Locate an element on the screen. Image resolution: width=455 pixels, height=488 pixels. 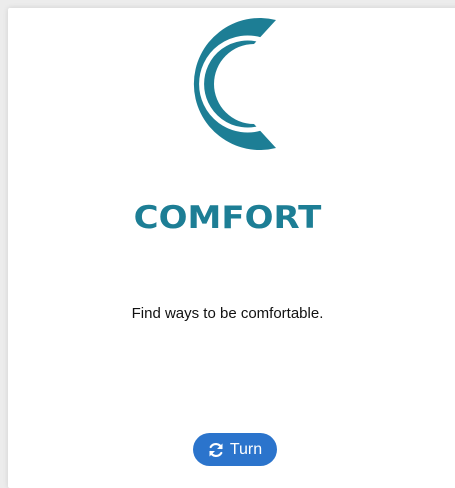
turn-button: Turn is located at coordinates (235, 449).